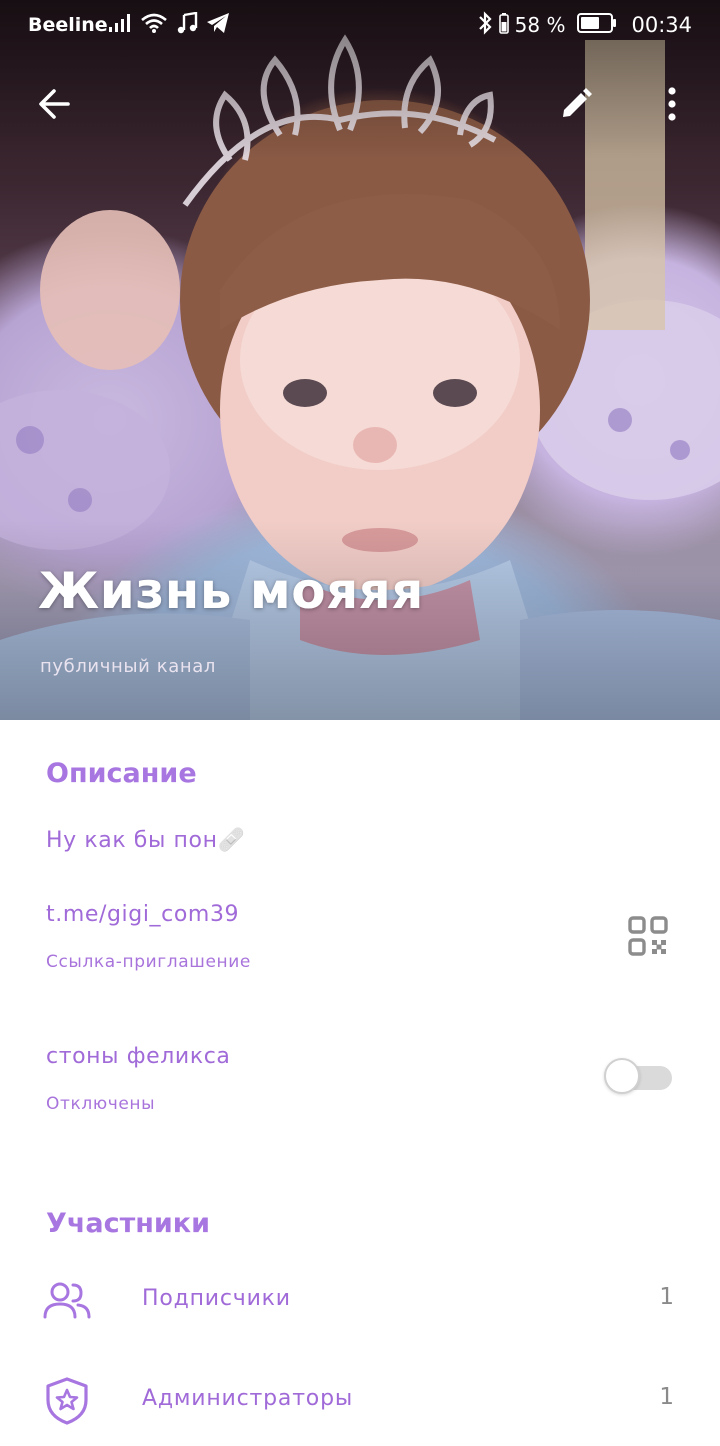  What do you see at coordinates (120, 25) in the screenshot?
I see `signal-icon` at bounding box center [120, 25].